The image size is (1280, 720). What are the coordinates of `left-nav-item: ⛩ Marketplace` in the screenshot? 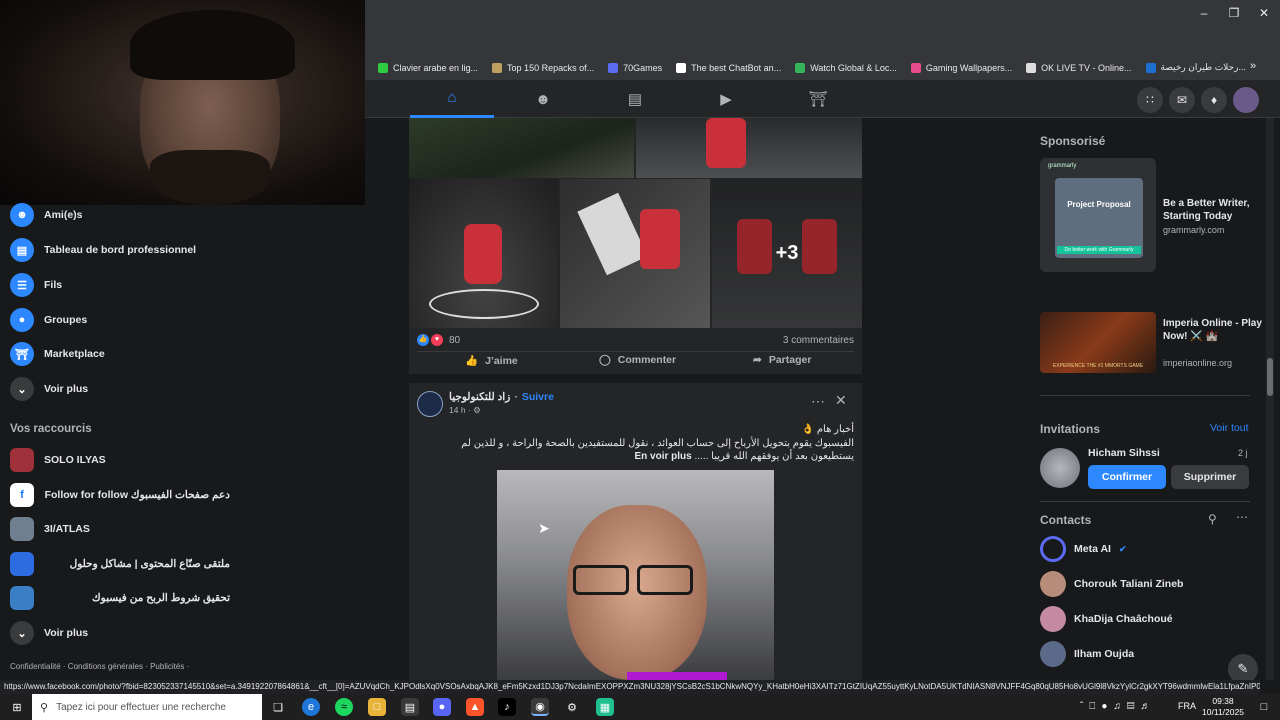 It's located at (57, 354).